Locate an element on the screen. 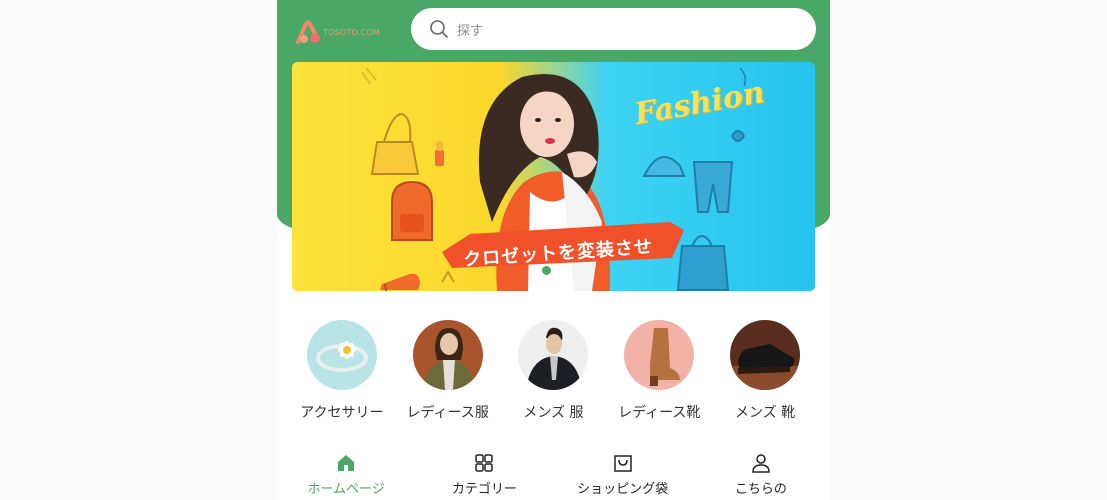 Image resolution: width=1107 pixels, height=500 pixels. category-label: レディース服 is located at coordinates (447, 413).